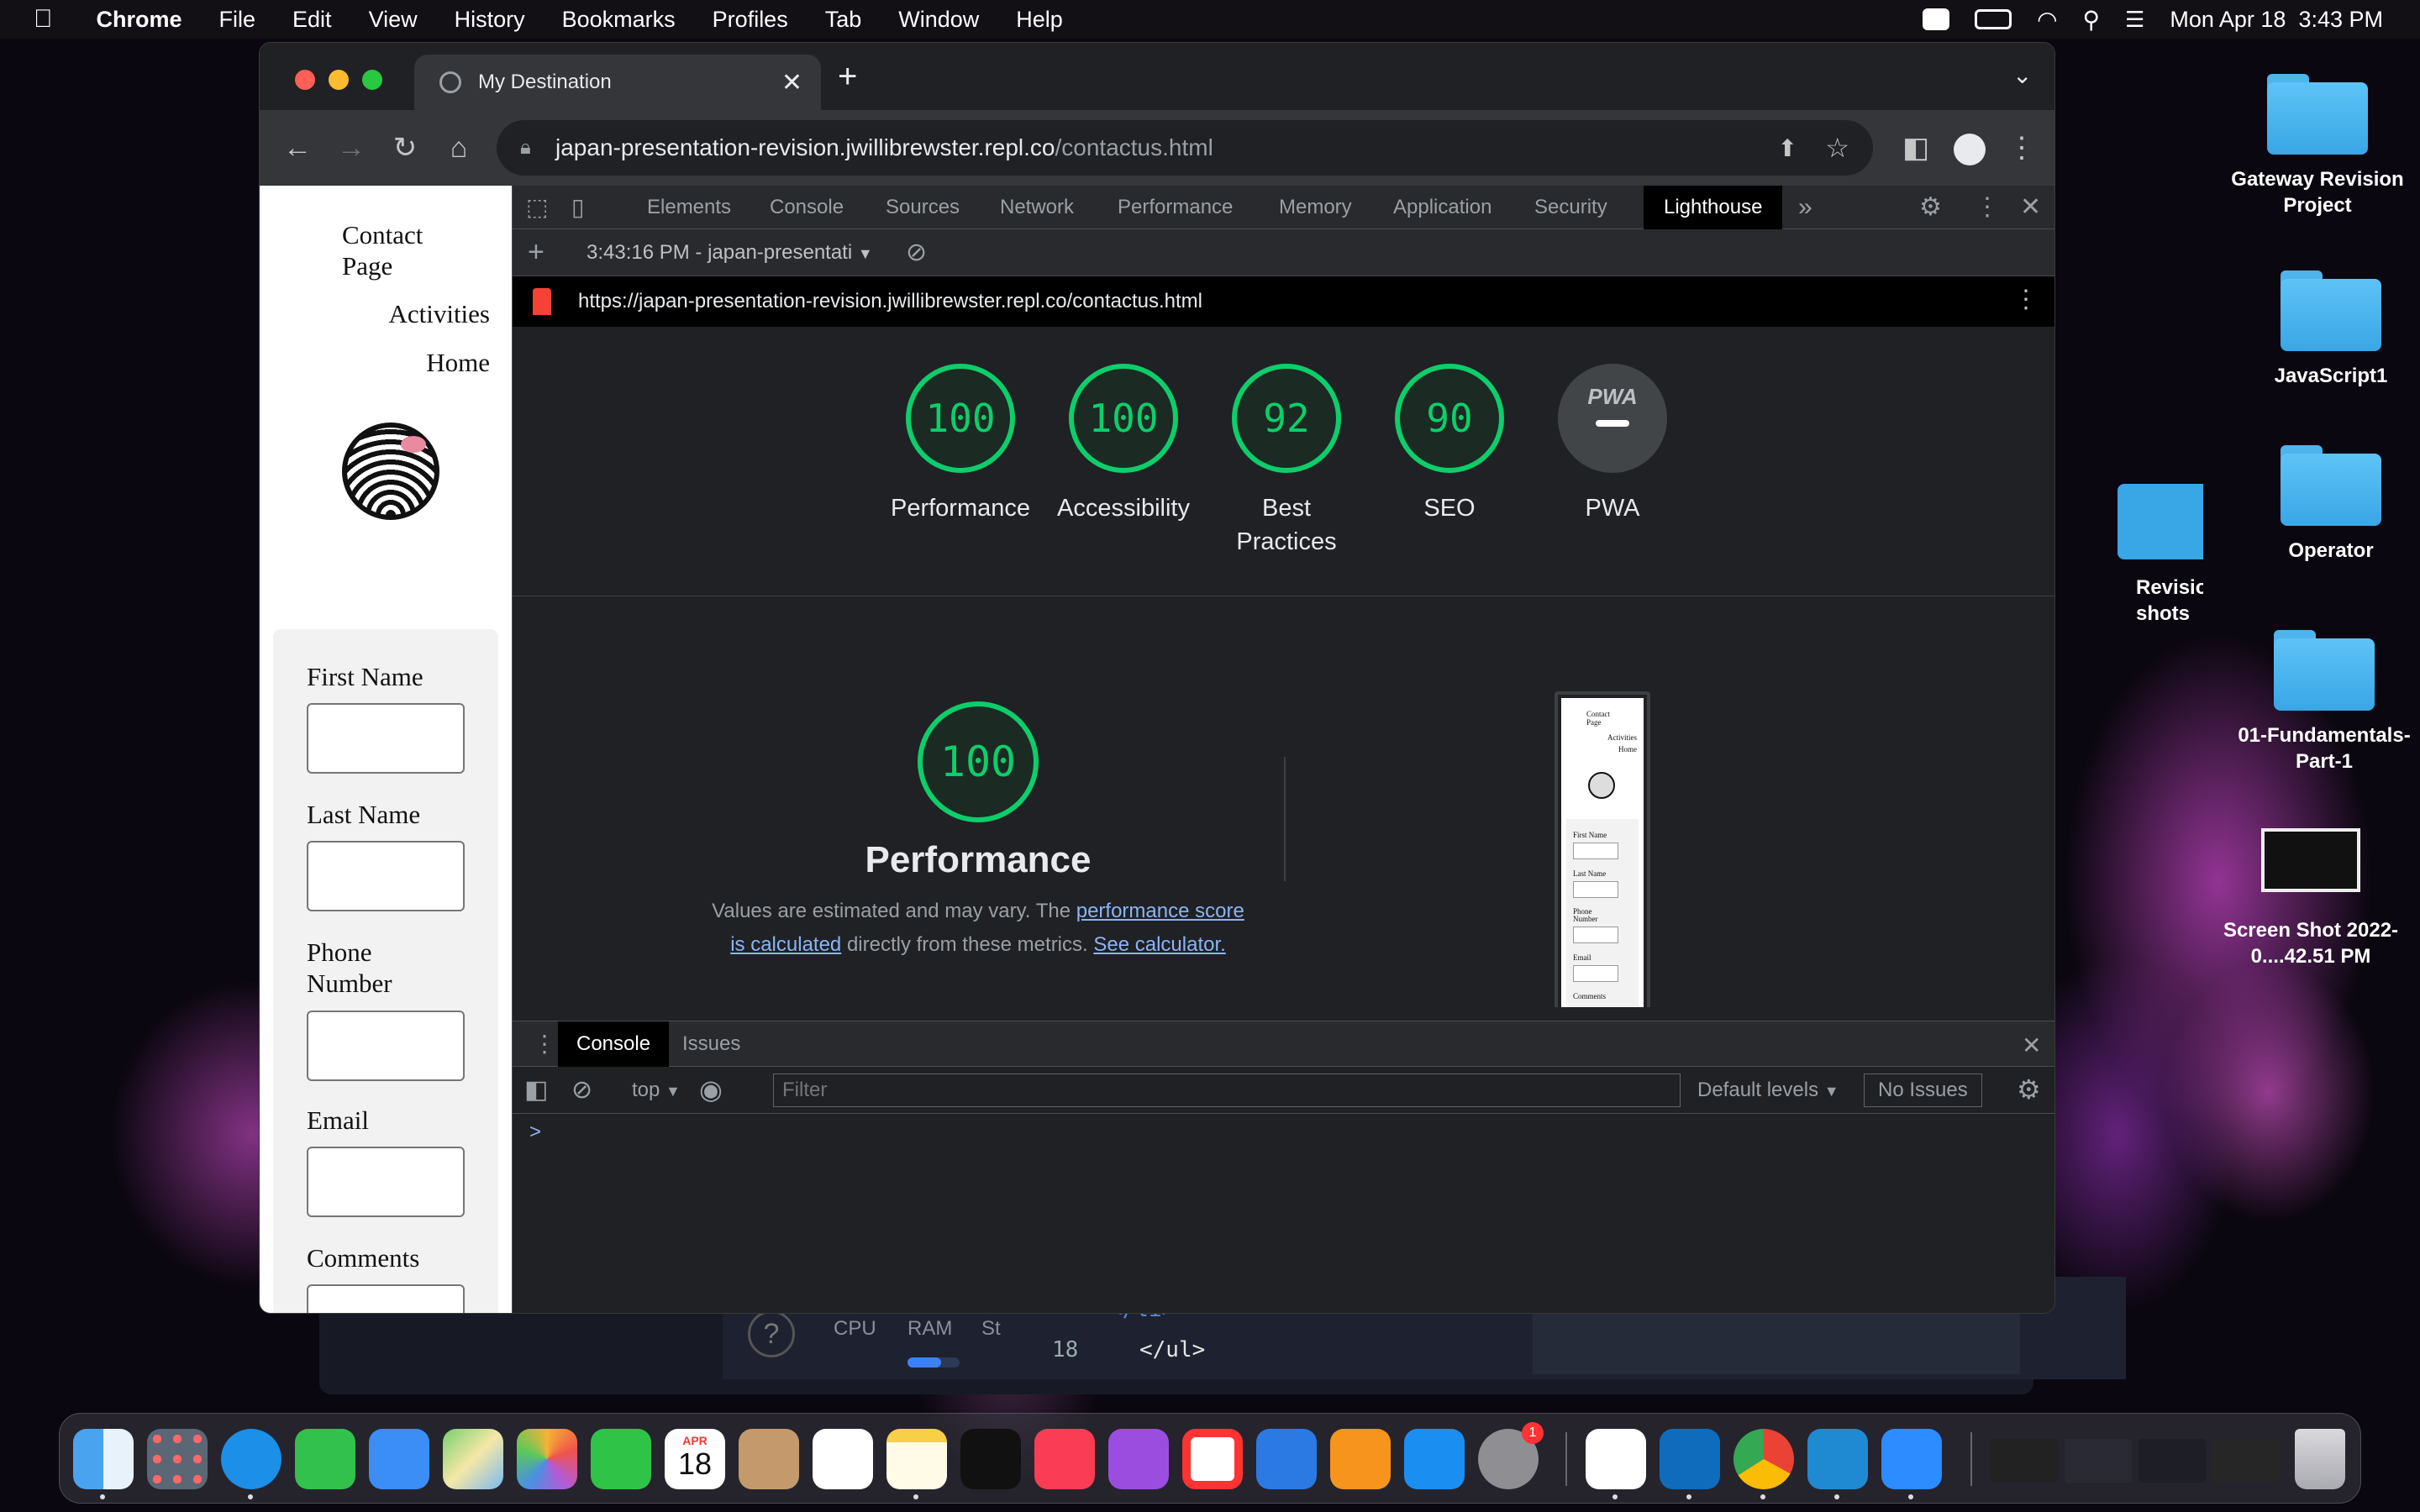 The image size is (2420, 1512). I want to click on drawer-tab-issues: Issues, so click(711, 1044).